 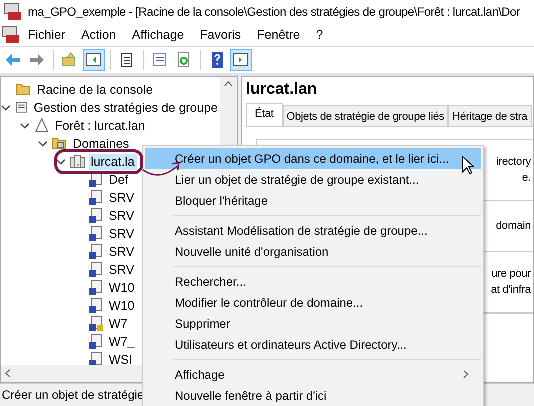 What do you see at coordinates (118, 324) in the screenshot?
I see `tree-item: W7` at bounding box center [118, 324].